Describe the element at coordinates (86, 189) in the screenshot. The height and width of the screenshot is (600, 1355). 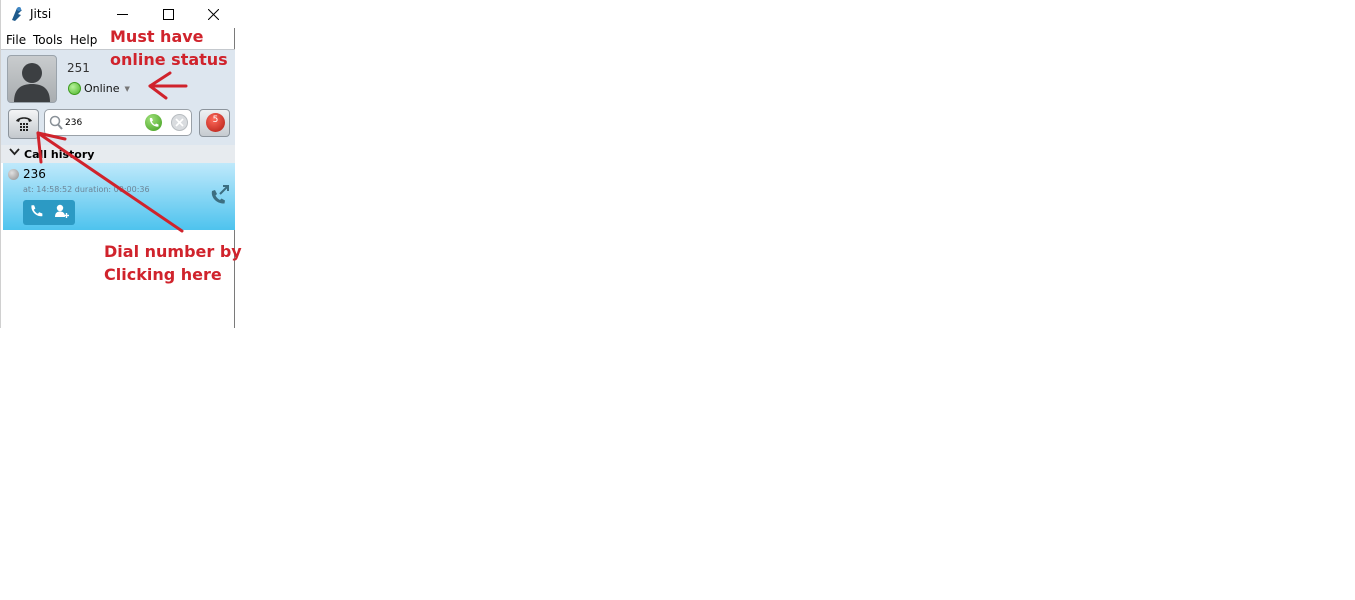
I see `call-detail: at: 14:58:52 duration: 00:00:36` at that location.